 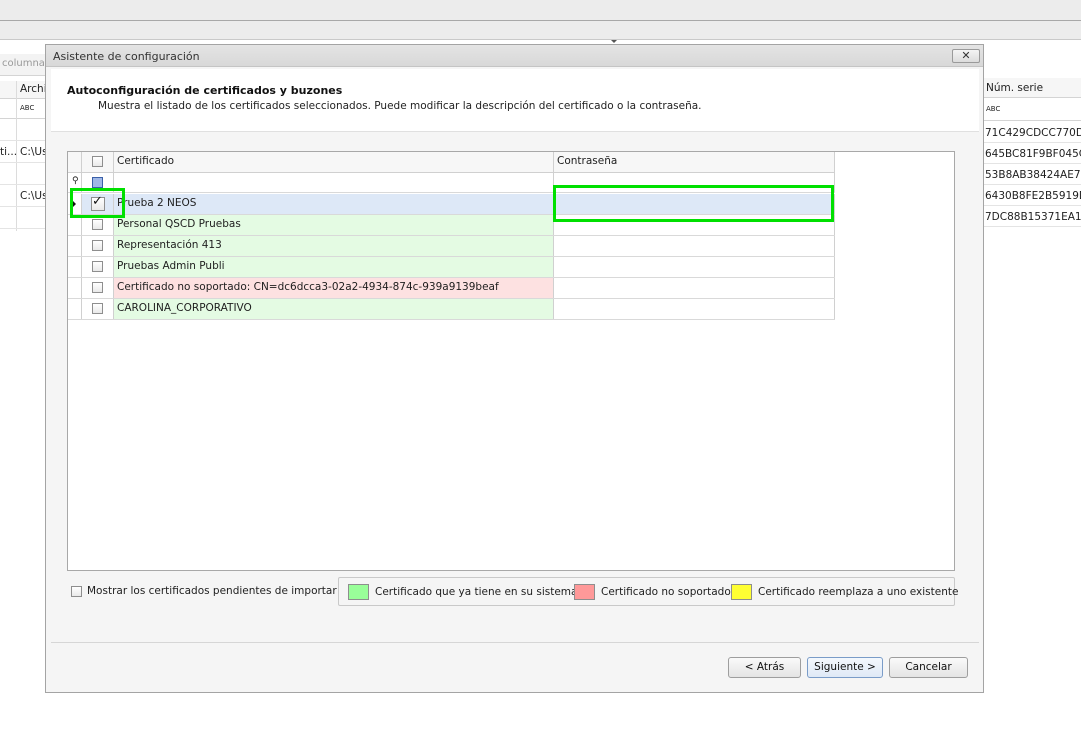 What do you see at coordinates (358, 592) in the screenshot?
I see `legend-swatch-existing` at bounding box center [358, 592].